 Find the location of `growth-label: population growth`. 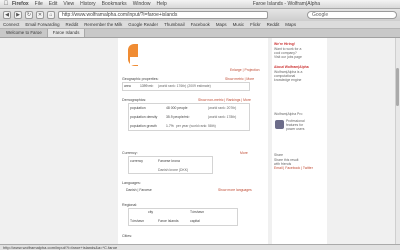

growth-label: population growth is located at coordinates (143, 126).